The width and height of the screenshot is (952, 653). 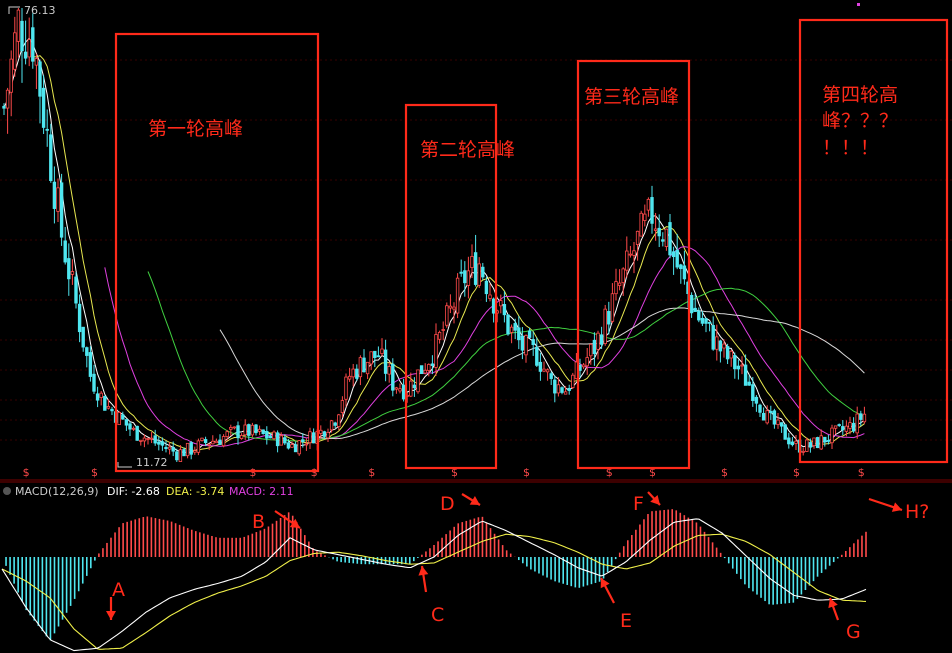 I want to click on macd-indicator-name: MACD(12,26,9), so click(x=57, y=491).